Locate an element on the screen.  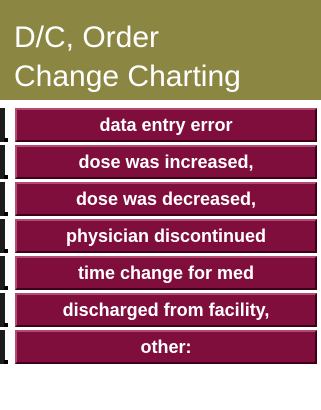
option-row: dose was increased, is located at coordinates (160, 163).